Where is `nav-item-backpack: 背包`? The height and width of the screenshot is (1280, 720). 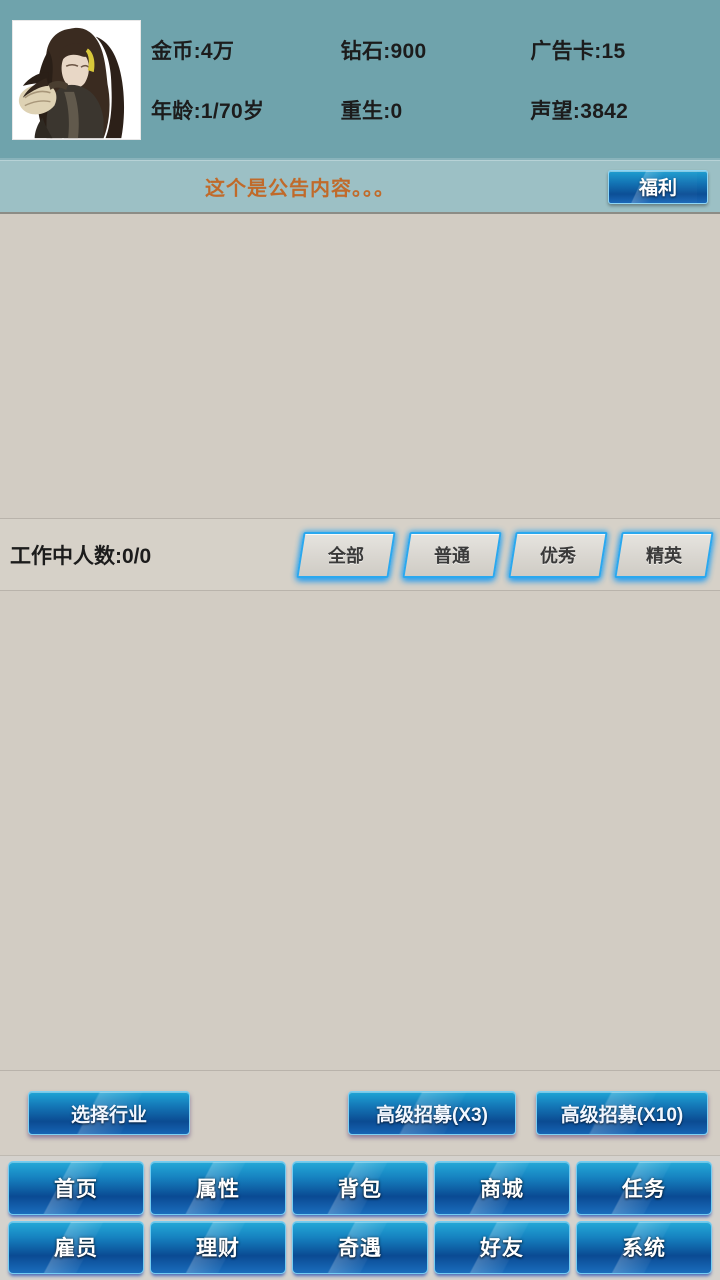 nav-item-backpack: 背包 is located at coordinates (360, 1188).